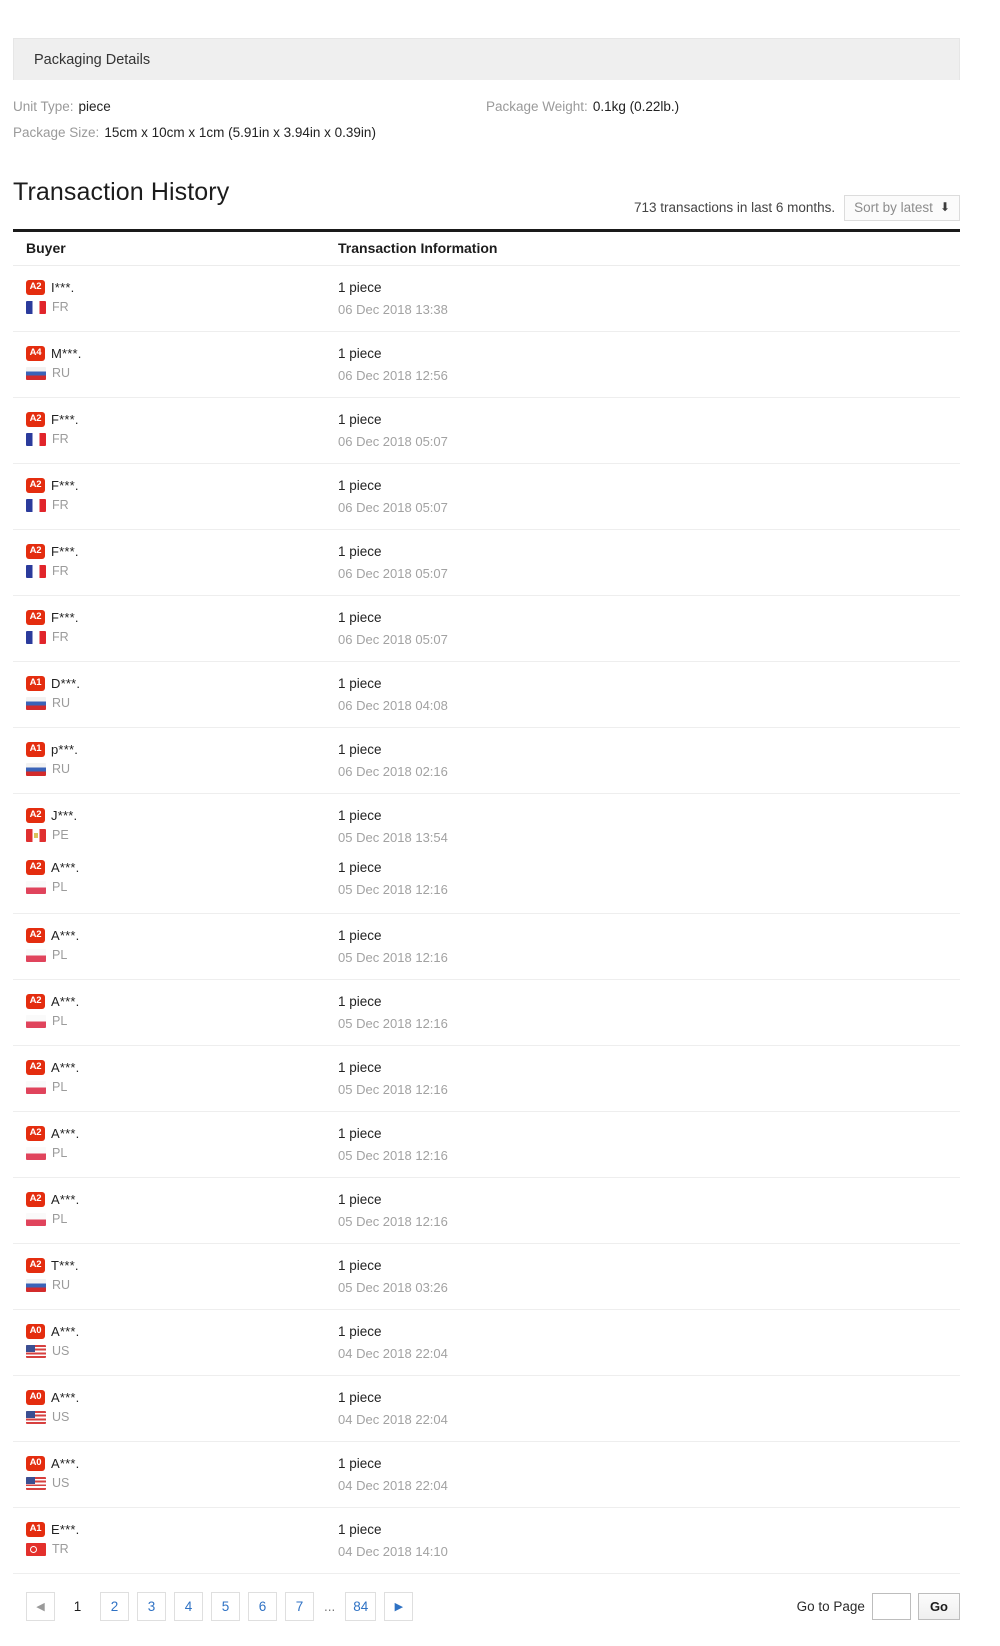 Image resolution: width=1000 pixels, height=1646 pixels. I want to click on buyer-name: I***., so click(63, 287).